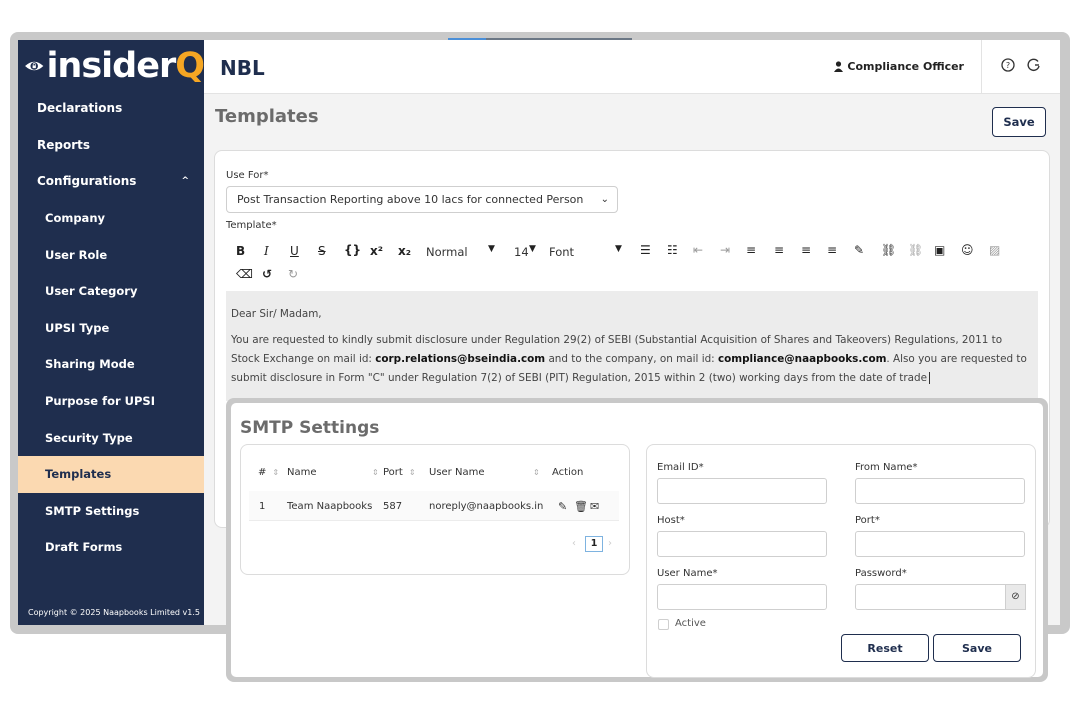 The image size is (1080, 712). Describe the element at coordinates (322, 251) in the screenshot. I see `strikethrough-icon: S` at that location.